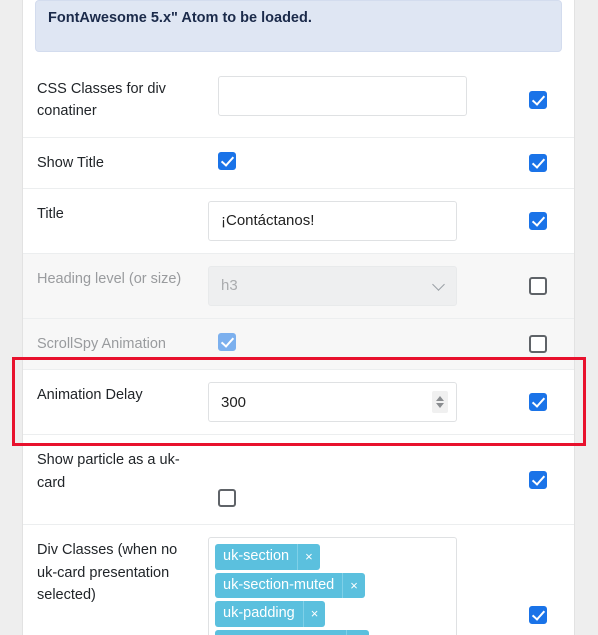 The height and width of the screenshot is (635, 598). What do you see at coordinates (440, 406) in the screenshot?
I see `stepper-down-icon` at bounding box center [440, 406].